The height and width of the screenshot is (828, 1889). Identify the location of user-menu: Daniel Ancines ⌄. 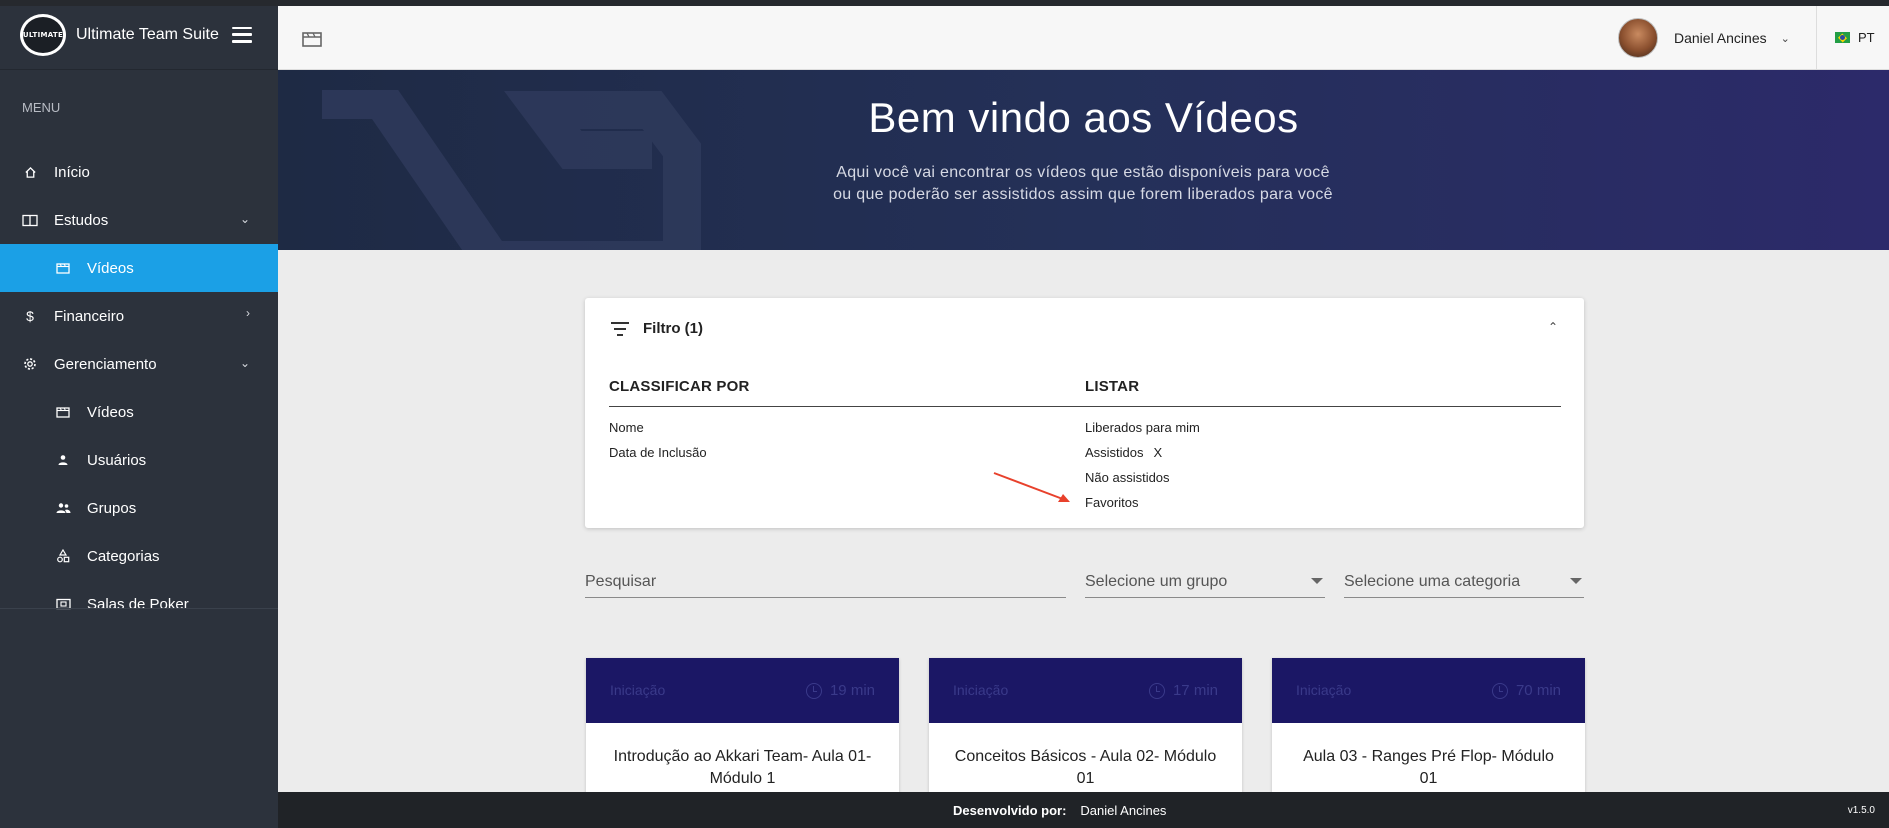
(1704, 38).